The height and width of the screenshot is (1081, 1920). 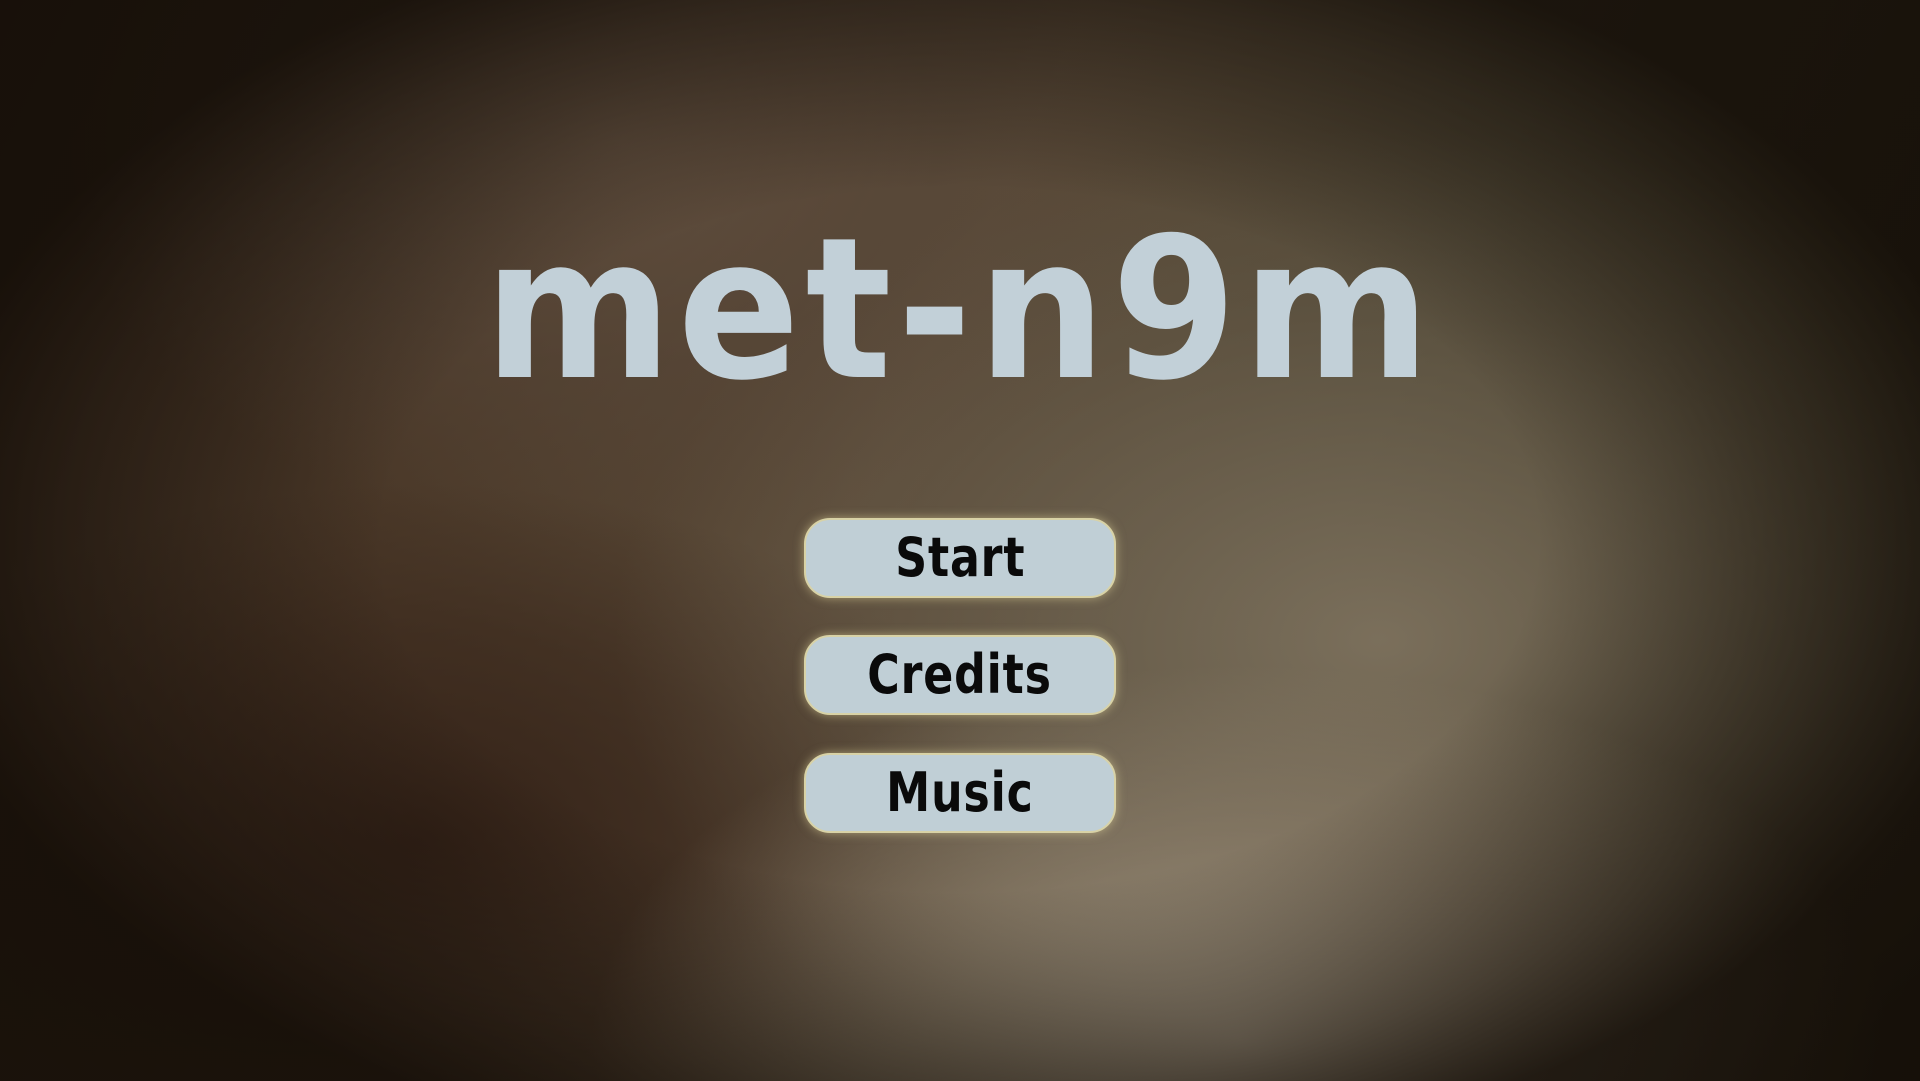 I want to click on music-button-label: Music, so click(x=960, y=792).